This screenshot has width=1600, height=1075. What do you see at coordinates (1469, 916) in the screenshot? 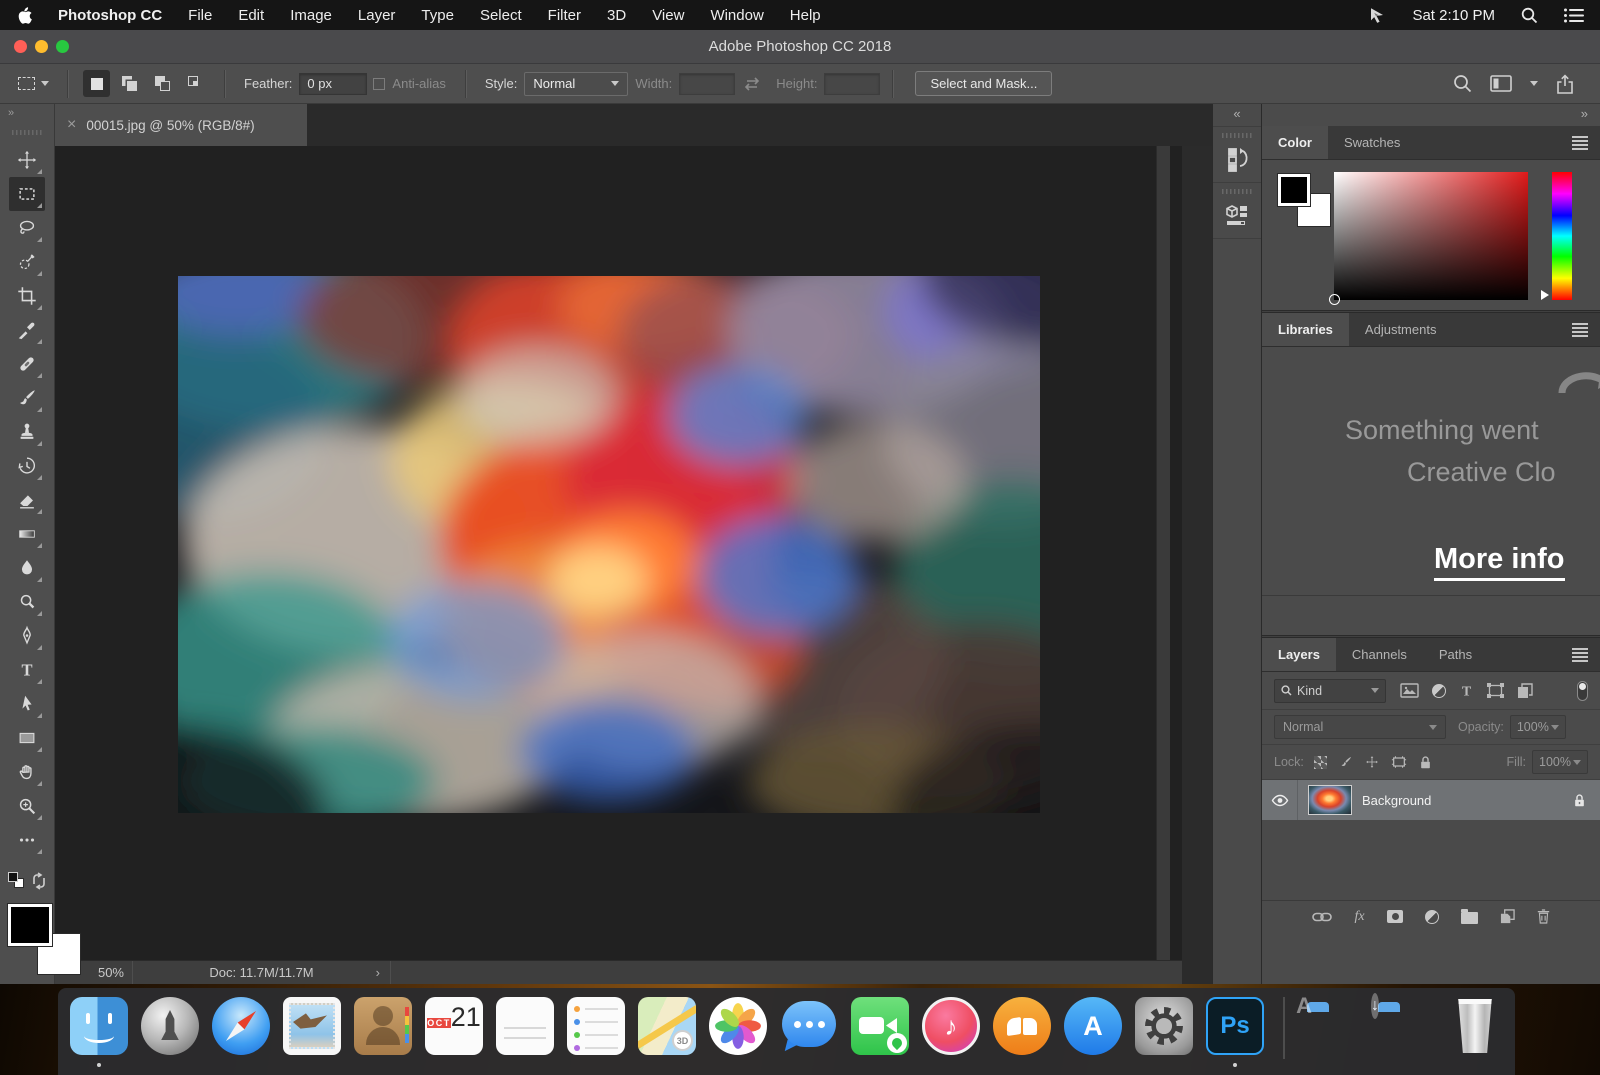
I see `new-group-icon` at bounding box center [1469, 916].